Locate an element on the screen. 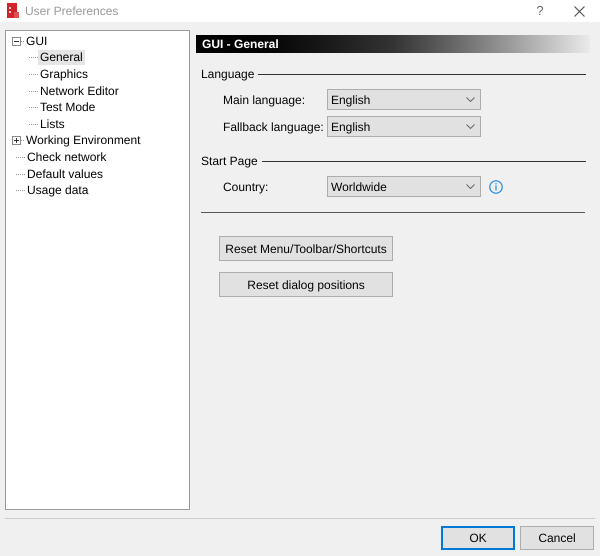 This screenshot has height=556, width=600. tree-item: Usage data is located at coordinates (57, 190).